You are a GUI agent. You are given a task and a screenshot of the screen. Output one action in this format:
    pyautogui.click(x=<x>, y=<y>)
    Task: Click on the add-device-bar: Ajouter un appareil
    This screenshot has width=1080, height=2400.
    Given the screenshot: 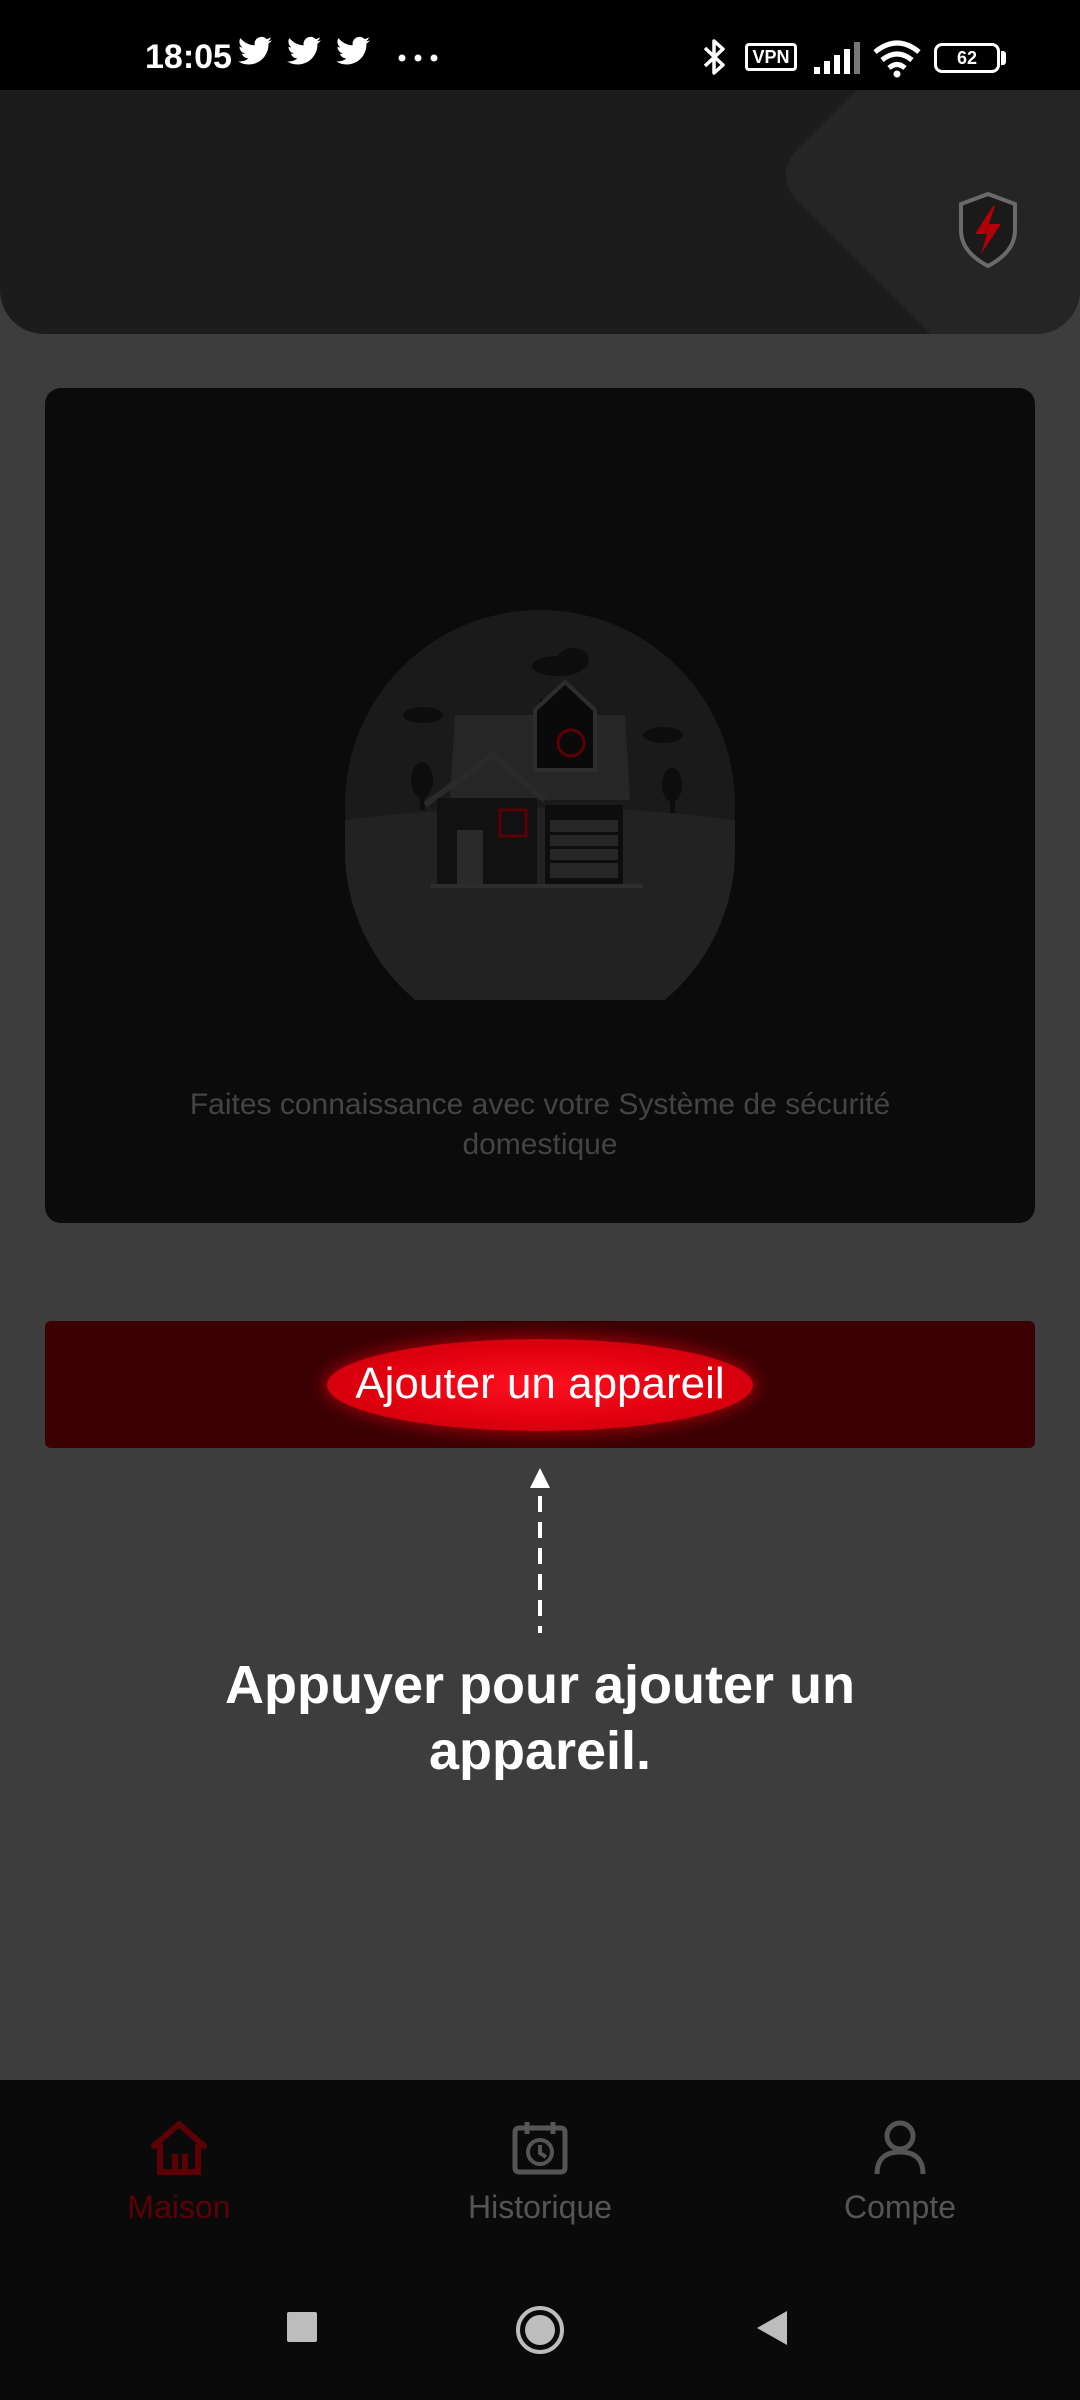 What is the action you would take?
    pyautogui.click(x=540, y=1384)
    